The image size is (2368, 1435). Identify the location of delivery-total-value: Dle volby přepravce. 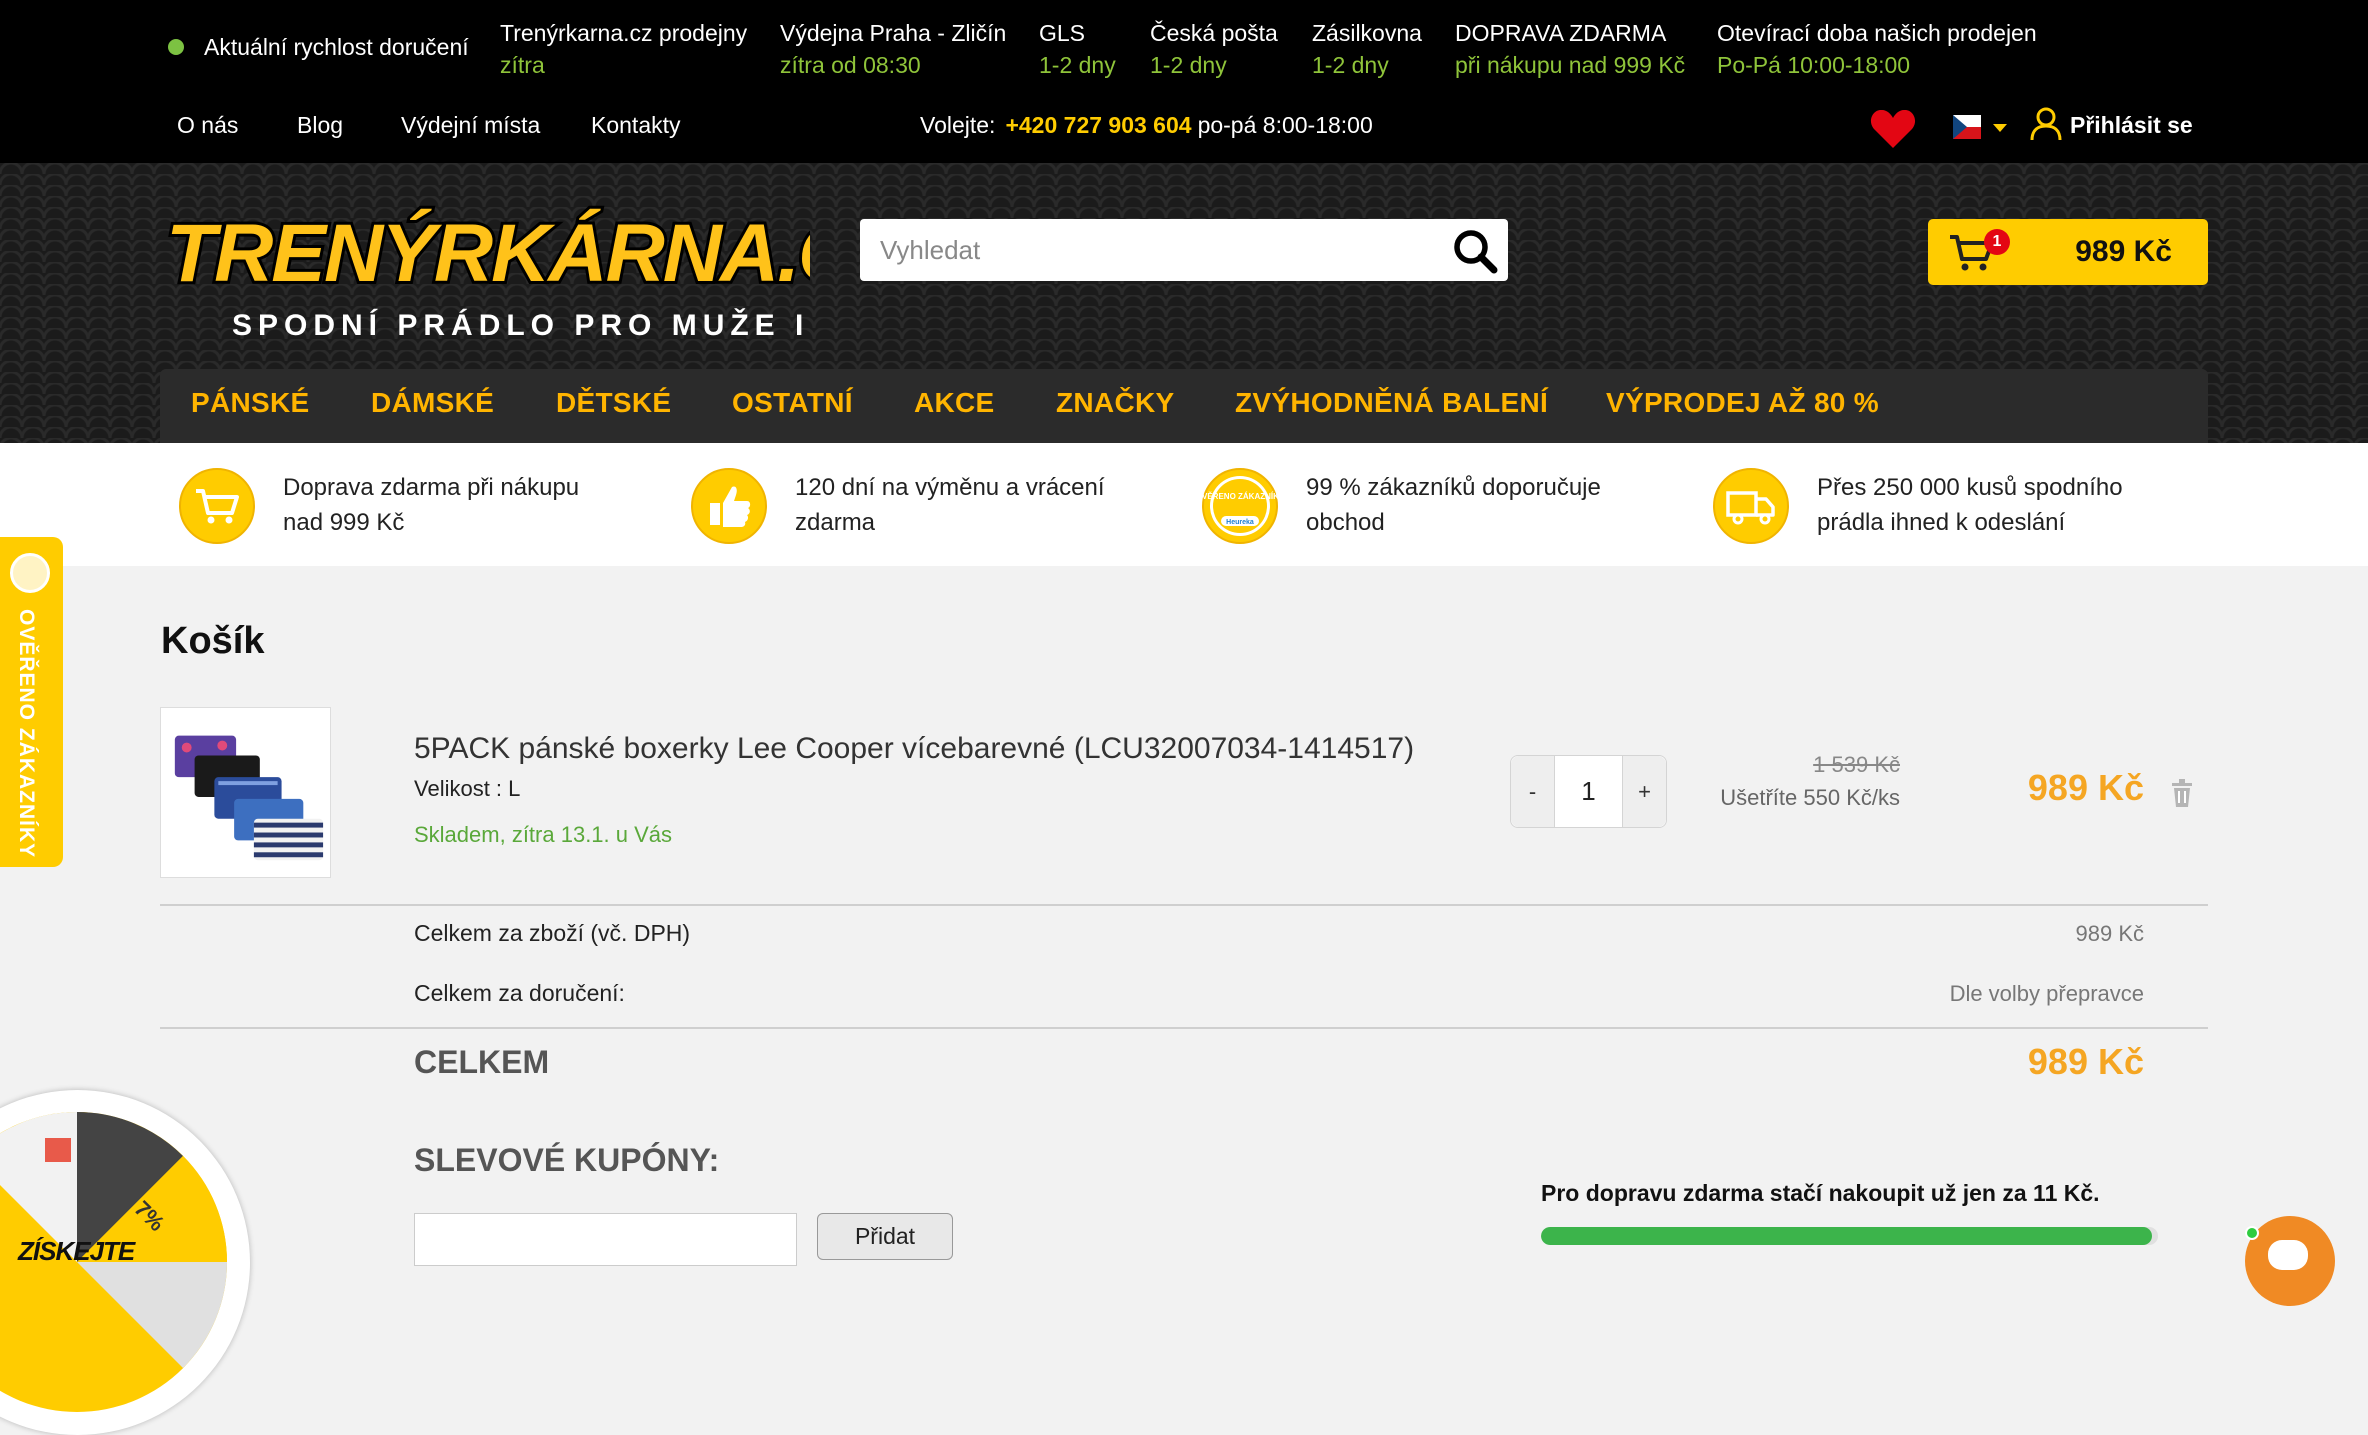
(2046, 993).